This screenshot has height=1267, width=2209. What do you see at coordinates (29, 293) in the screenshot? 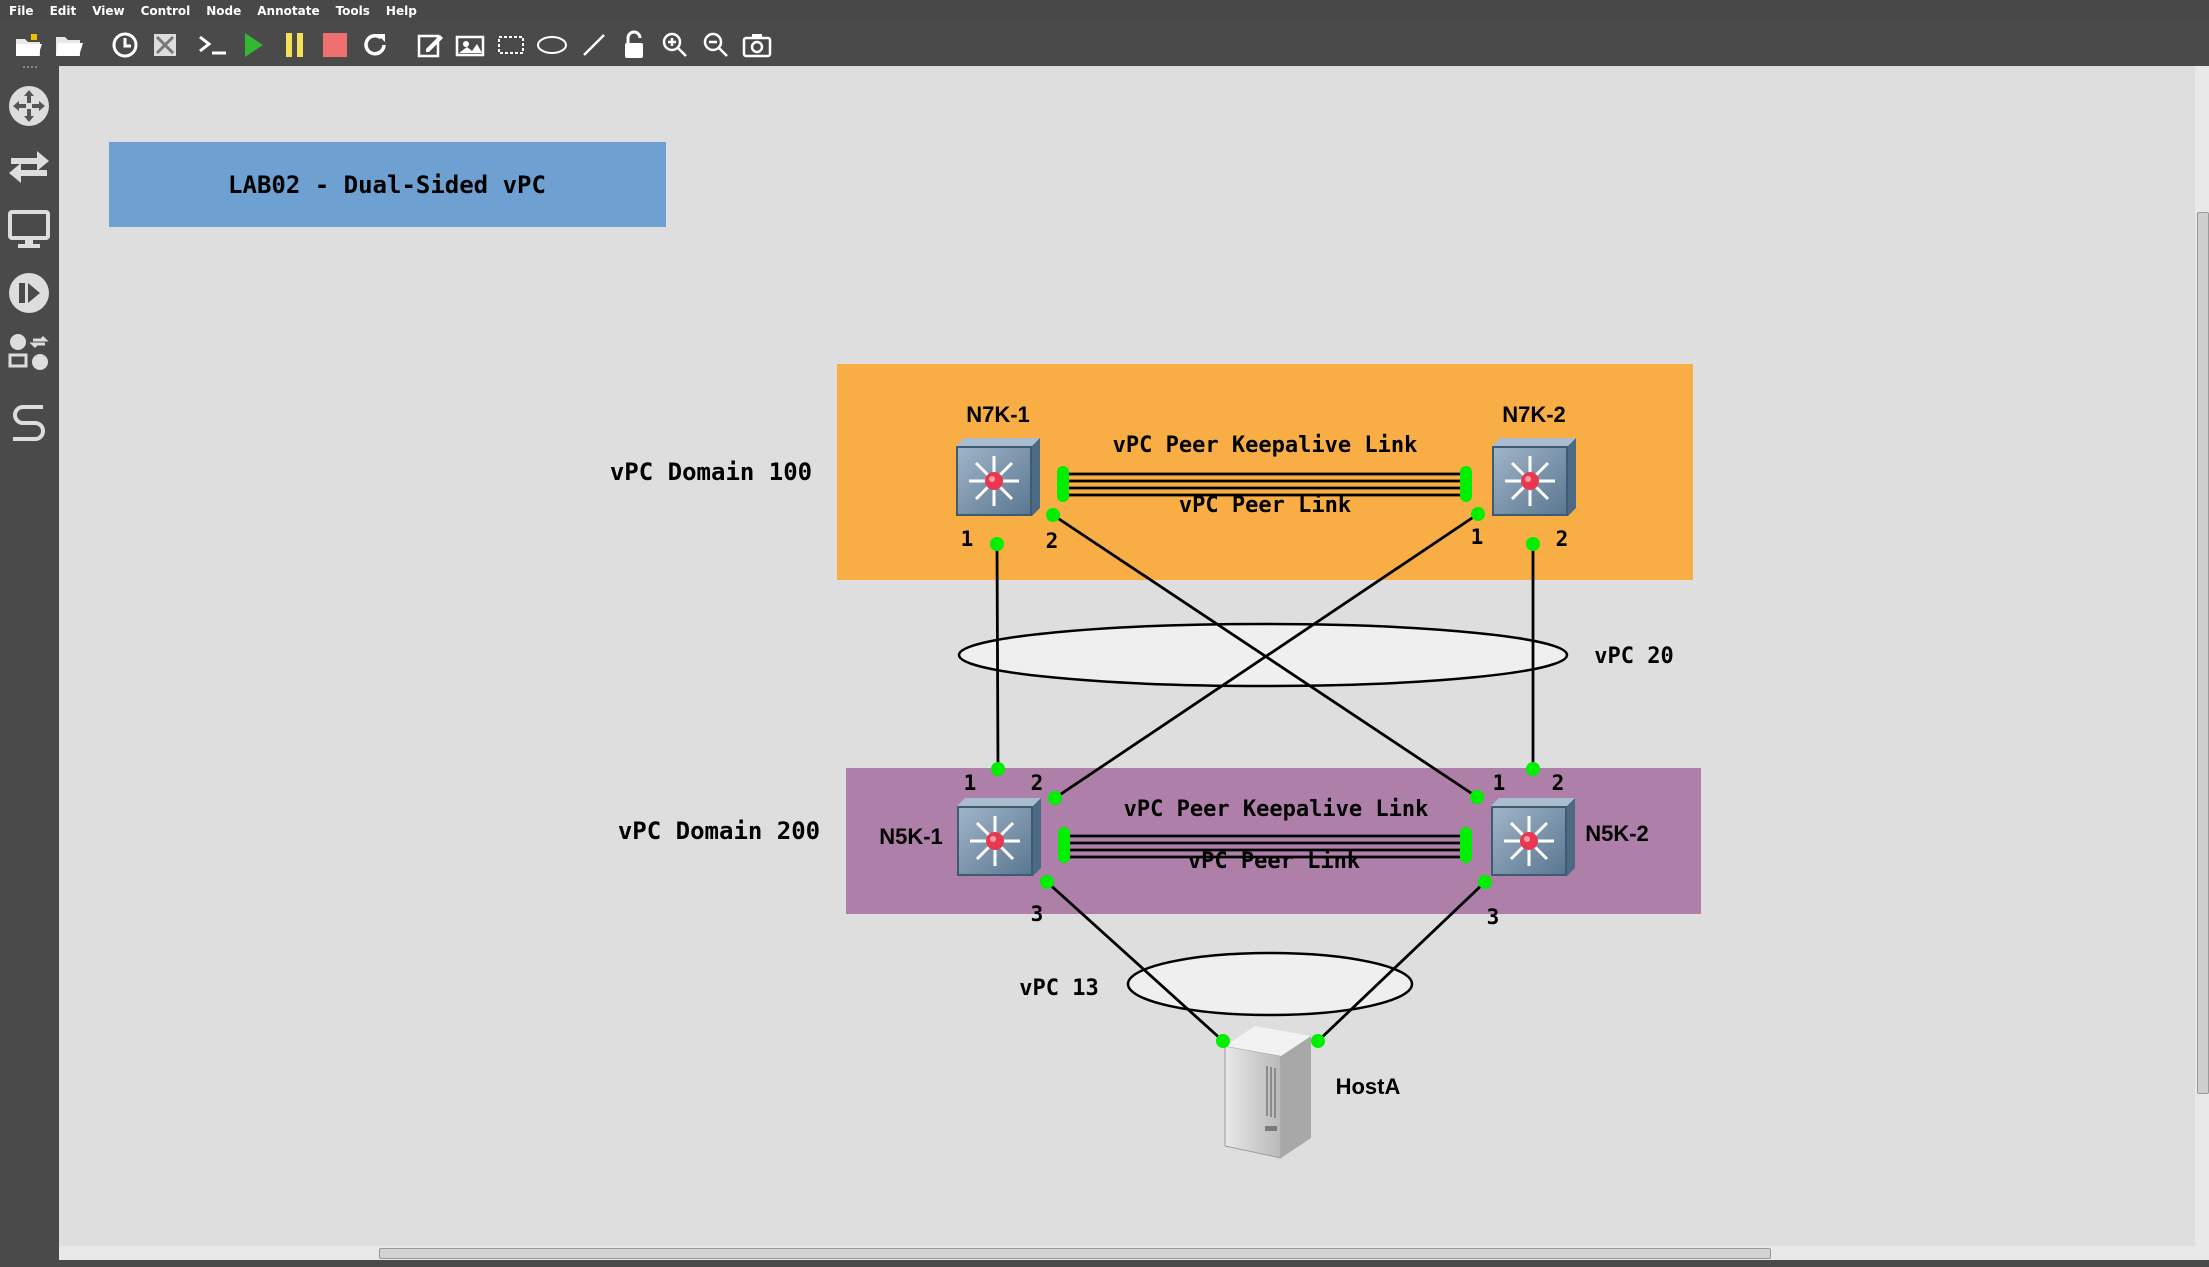
I see `security-devices-icon` at bounding box center [29, 293].